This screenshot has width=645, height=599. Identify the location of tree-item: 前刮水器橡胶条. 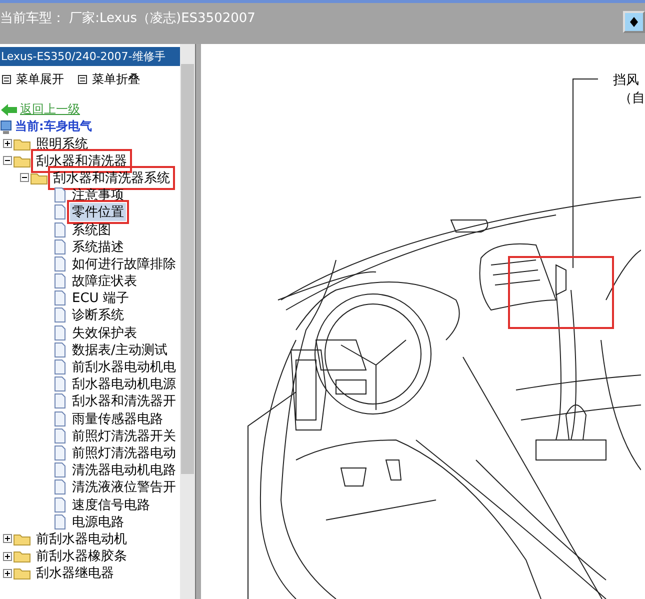
(81, 556).